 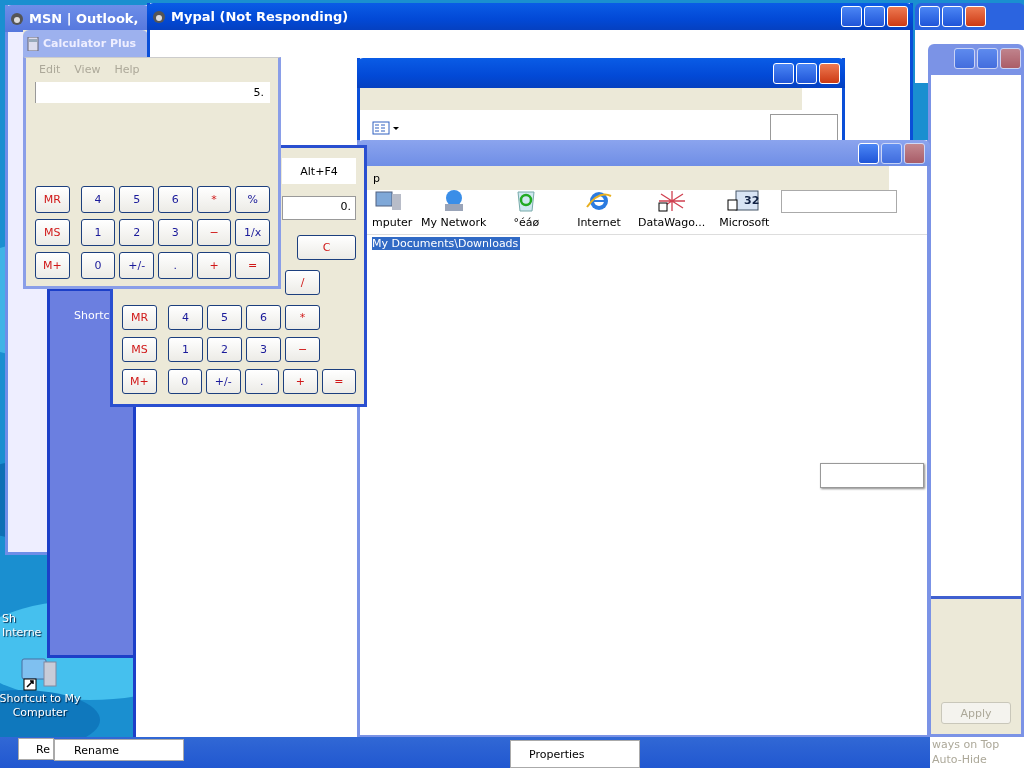 I want to click on window-title: Mypal (Not Responding), so click(x=260, y=16).